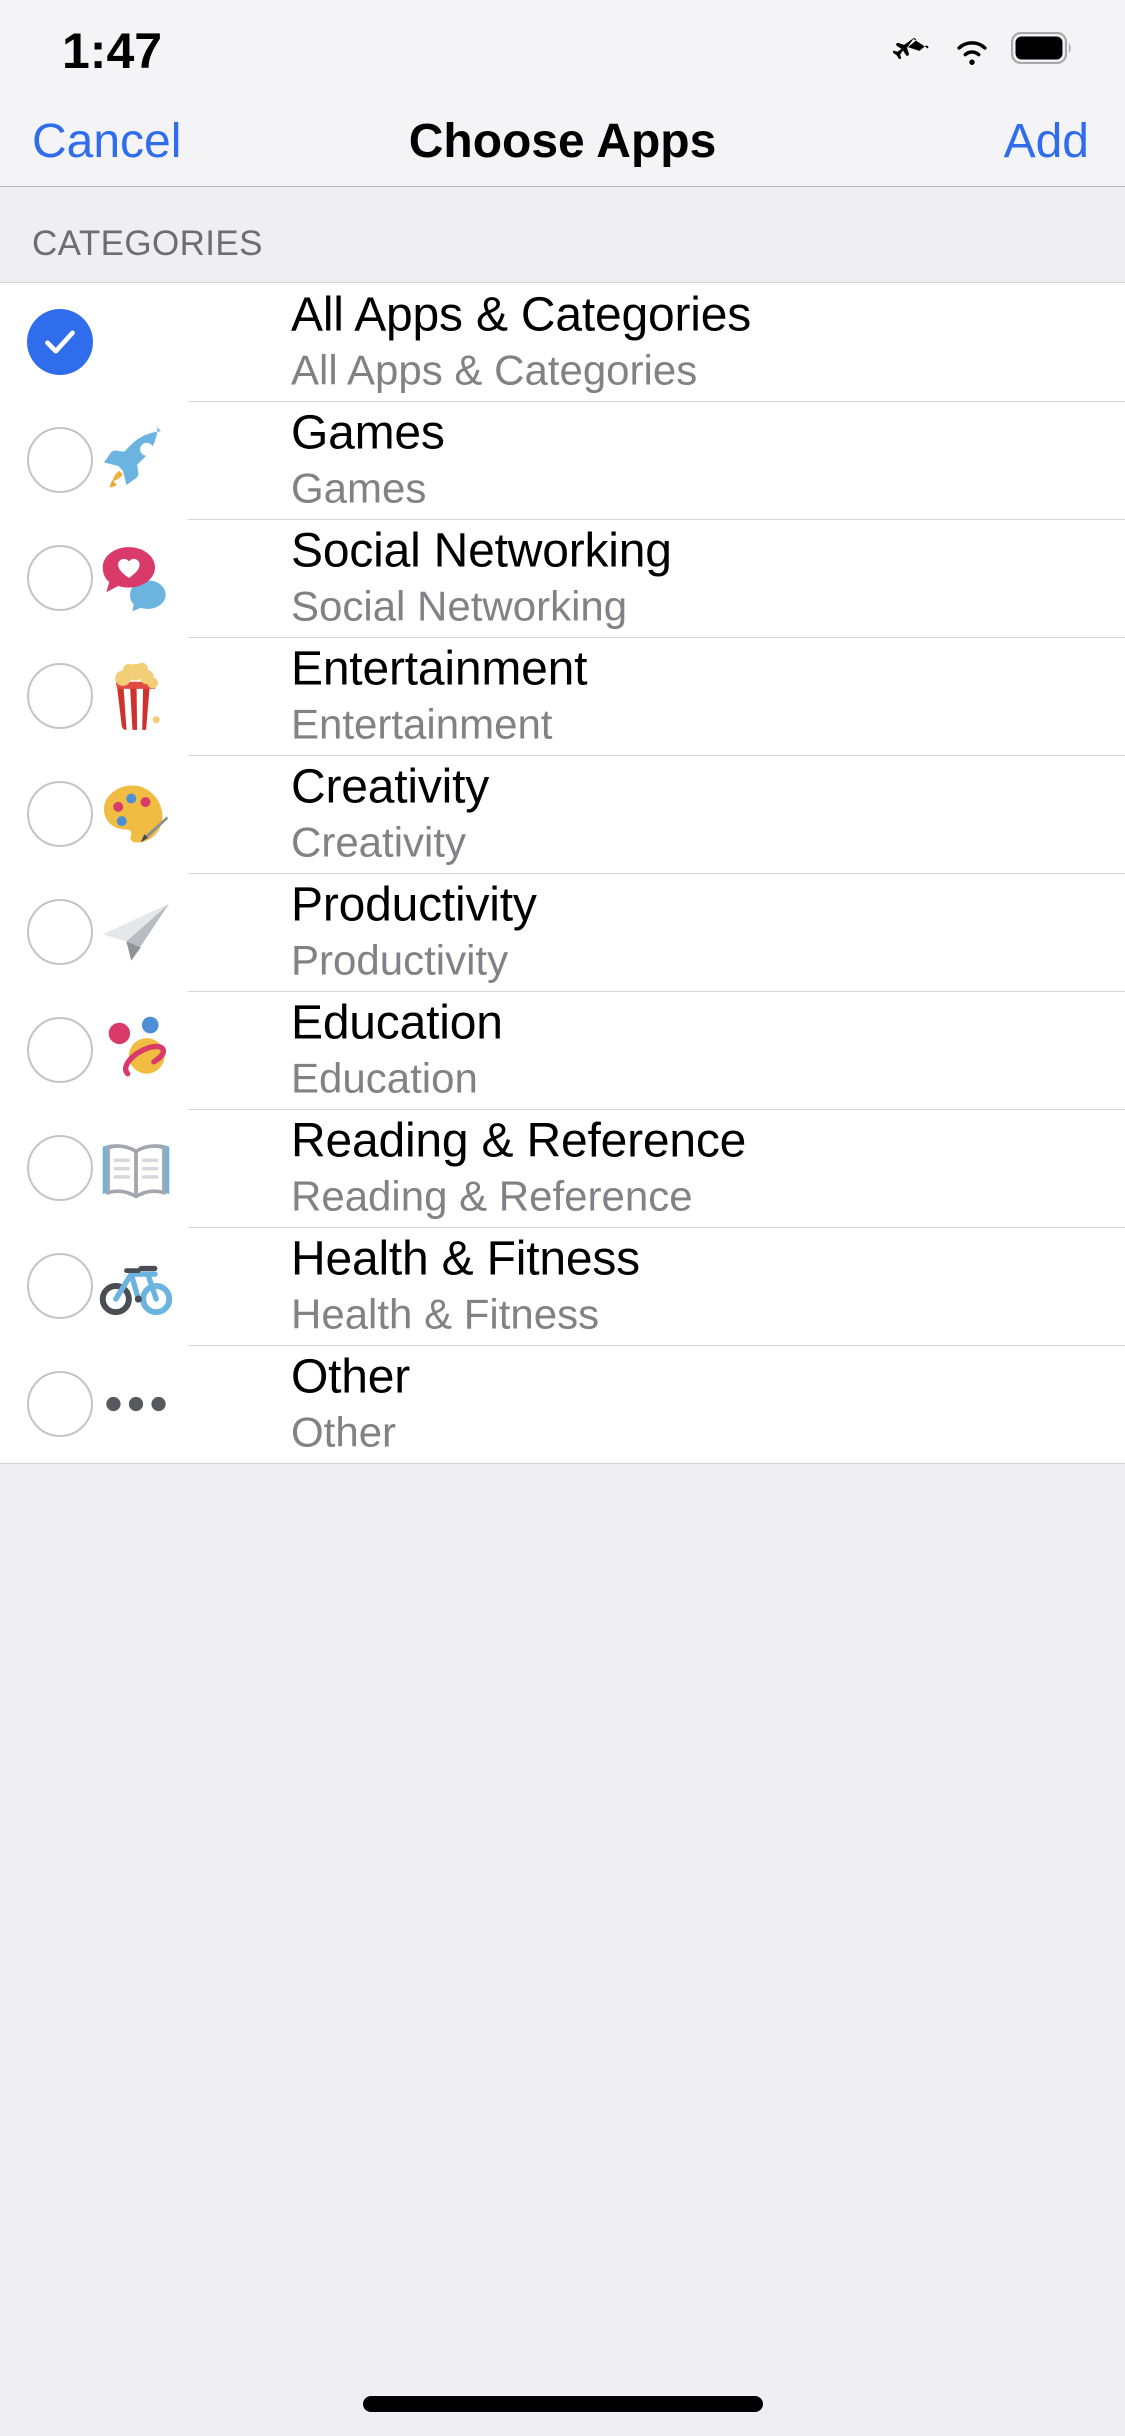 This screenshot has width=1125, height=2436. What do you see at coordinates (459, 606) in the screenshot?
I see `category-subtitle: Social Networking` at bounding box center [459, 606].